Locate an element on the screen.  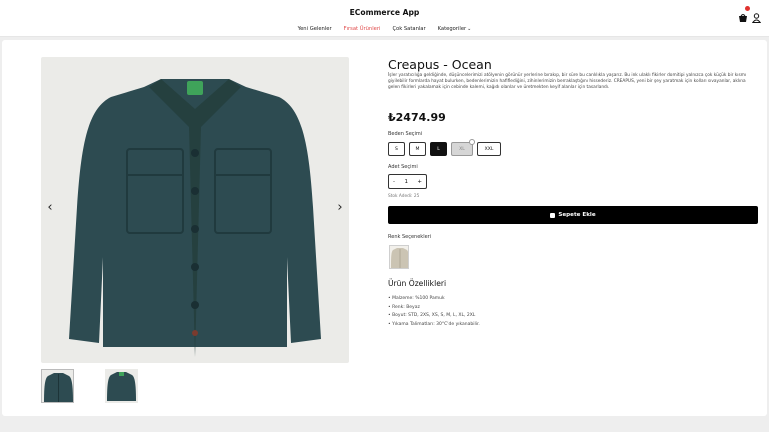
color-swatch-beige is located at coordinates (399, 257).